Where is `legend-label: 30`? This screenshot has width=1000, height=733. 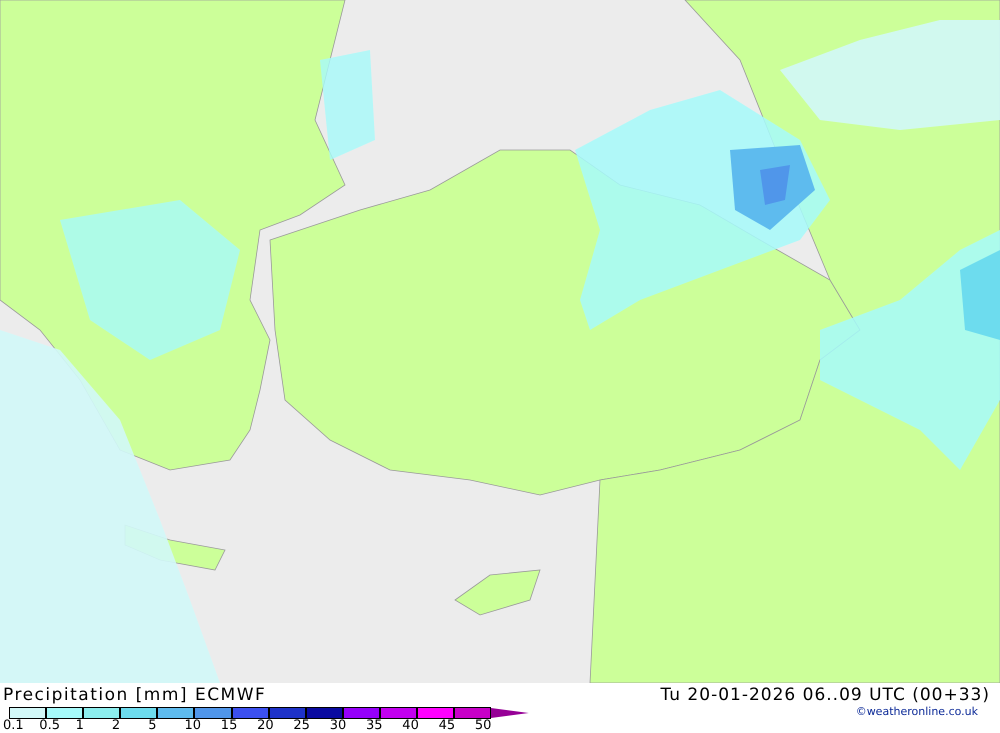
legend-label: 30 is located at coordinates (338, 725).